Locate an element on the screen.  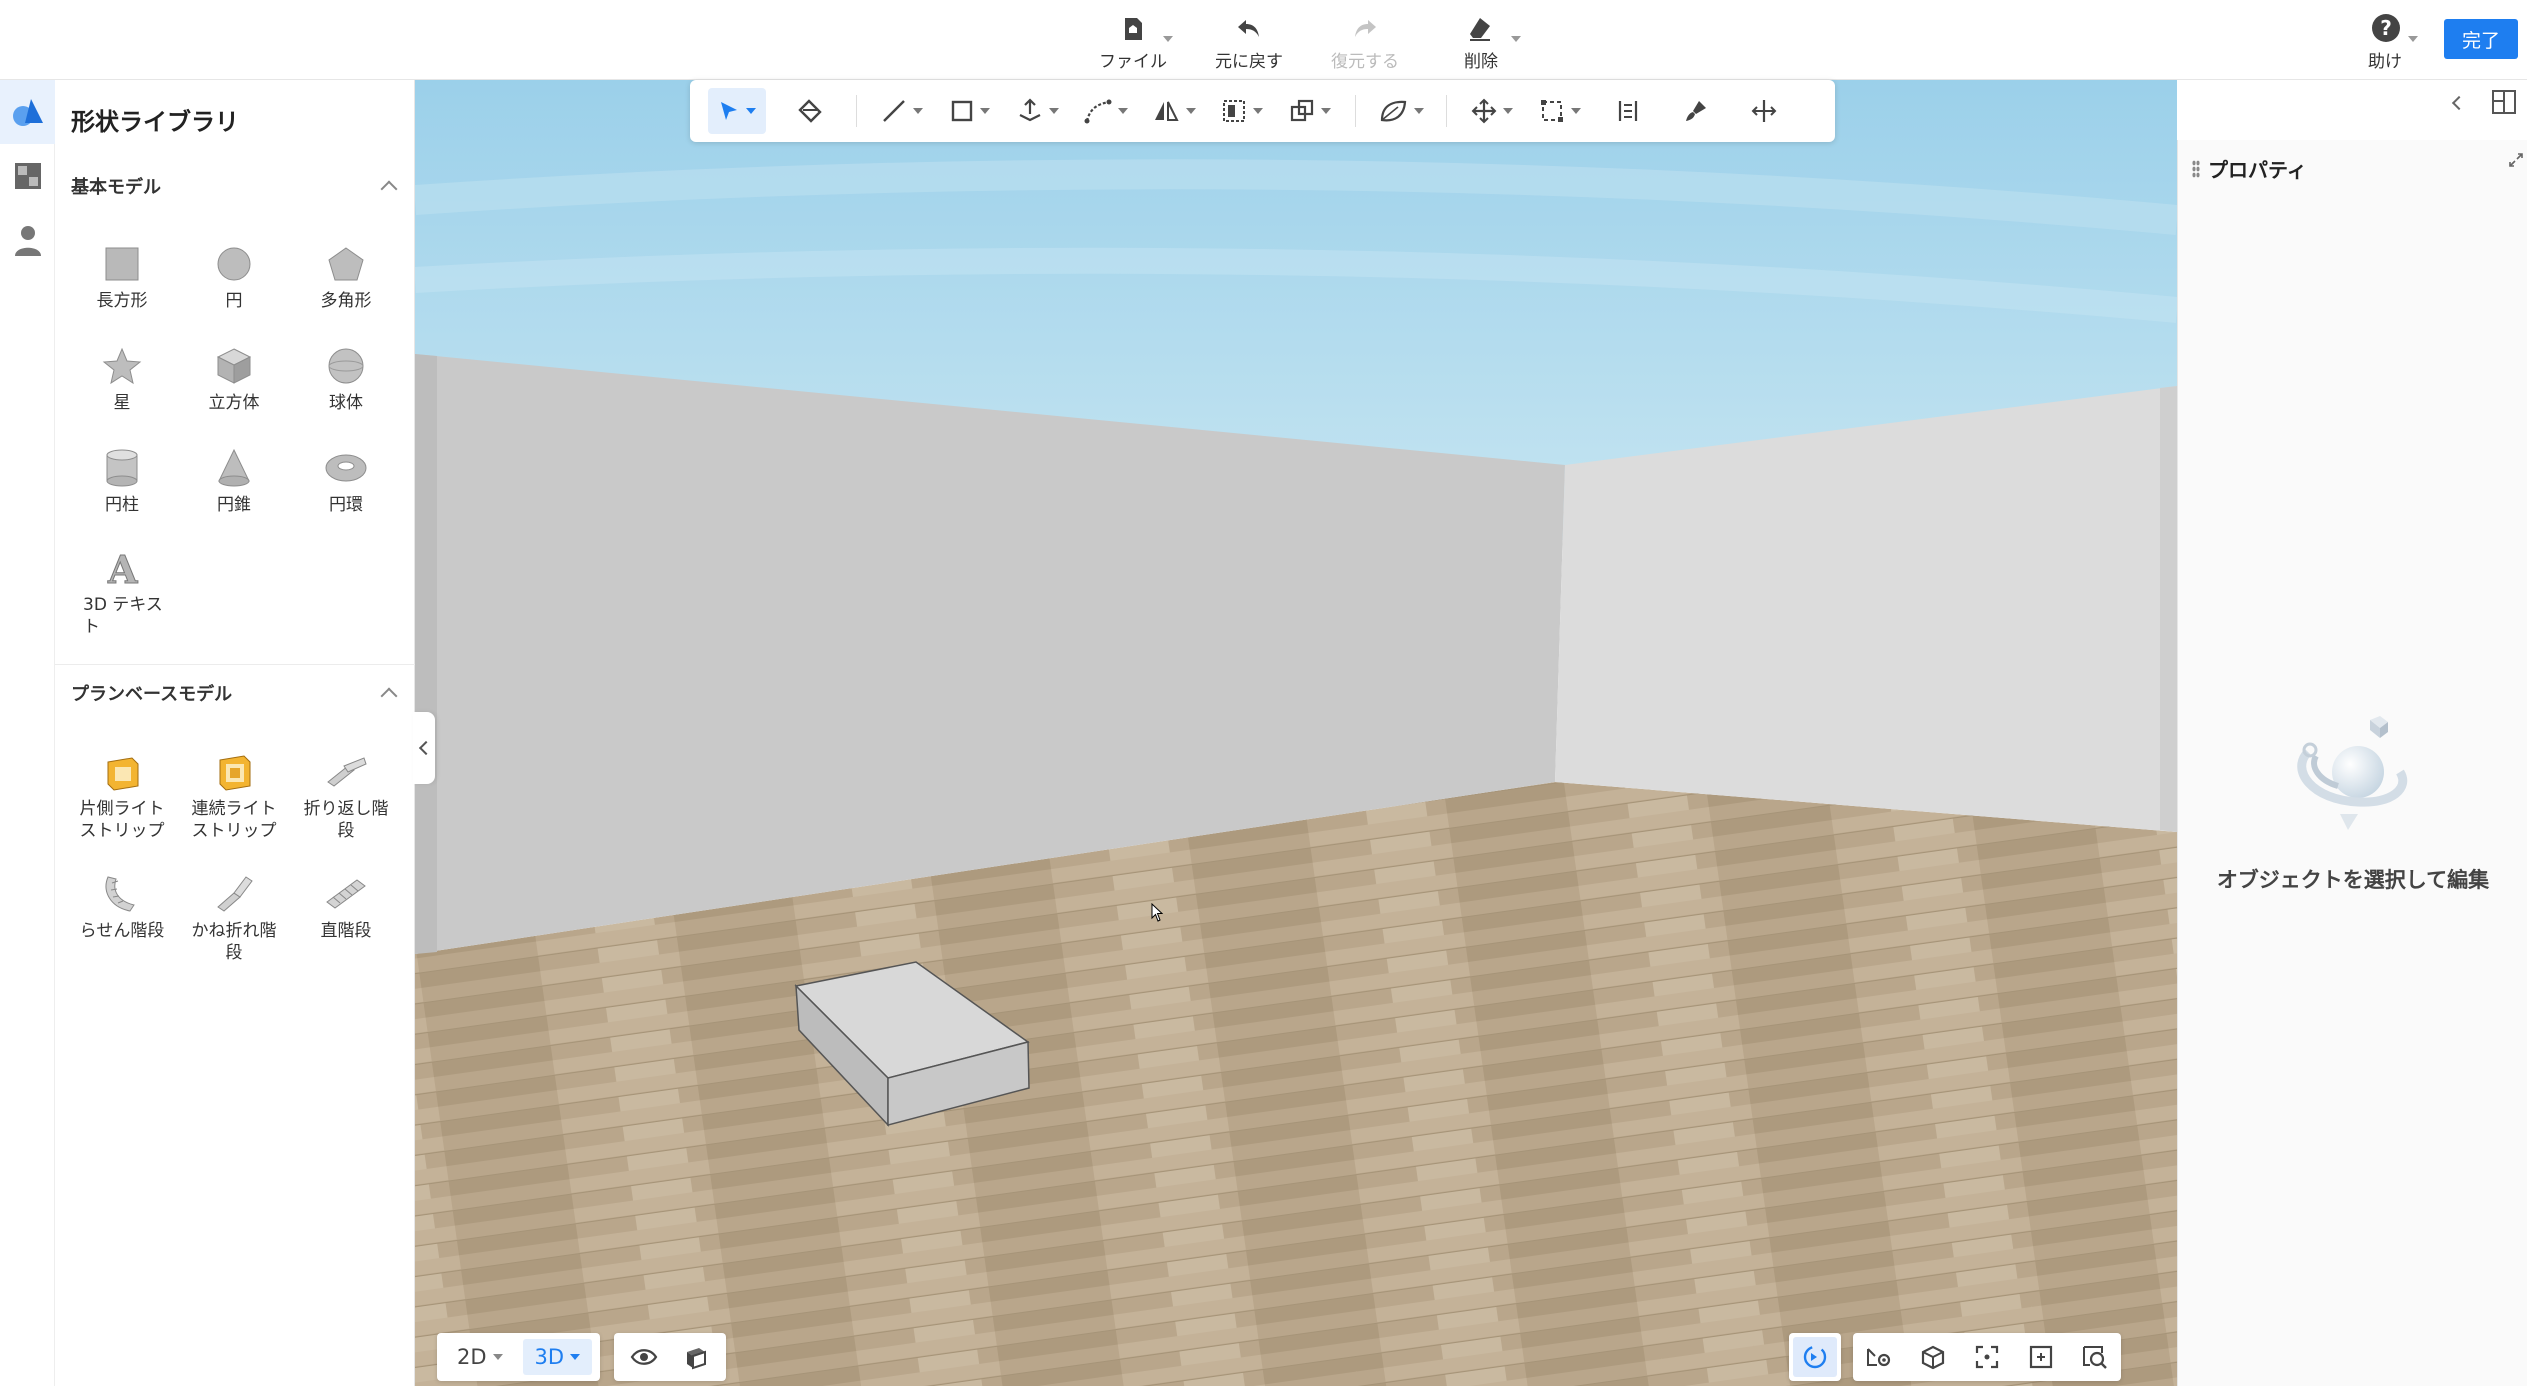
mirror-tool is located at coordinates (1174, 111).